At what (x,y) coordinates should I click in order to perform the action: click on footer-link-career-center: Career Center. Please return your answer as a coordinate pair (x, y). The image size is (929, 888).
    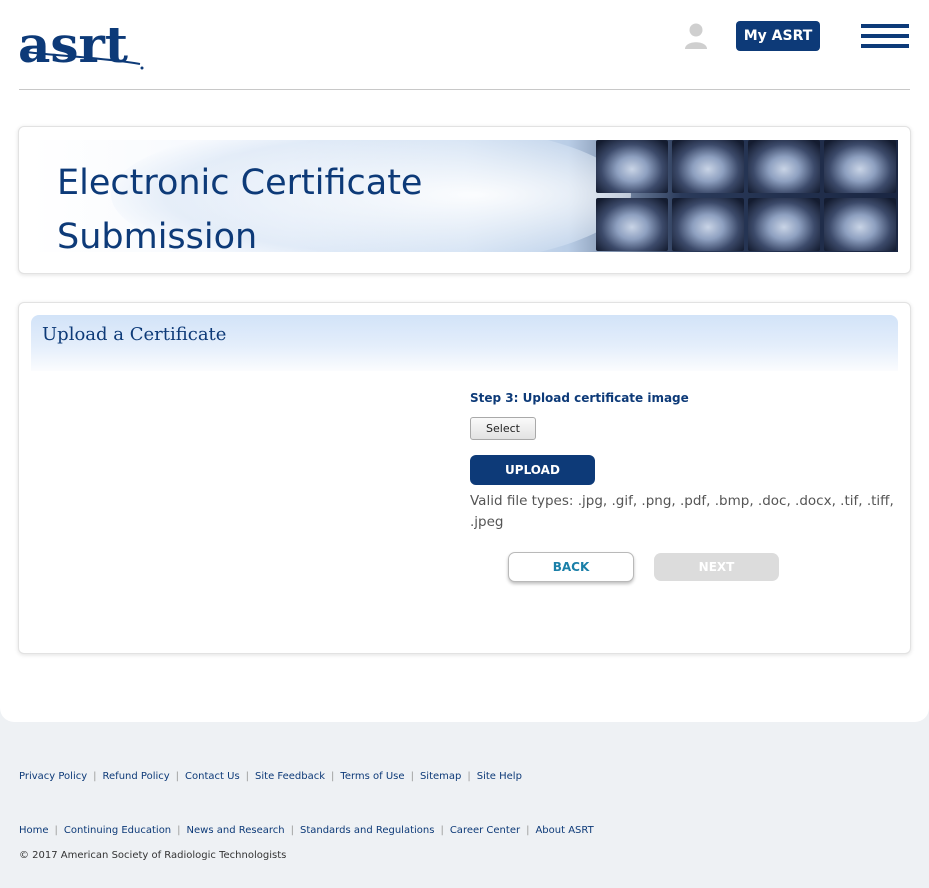
    Looking at the image, I should click on (485, 830).